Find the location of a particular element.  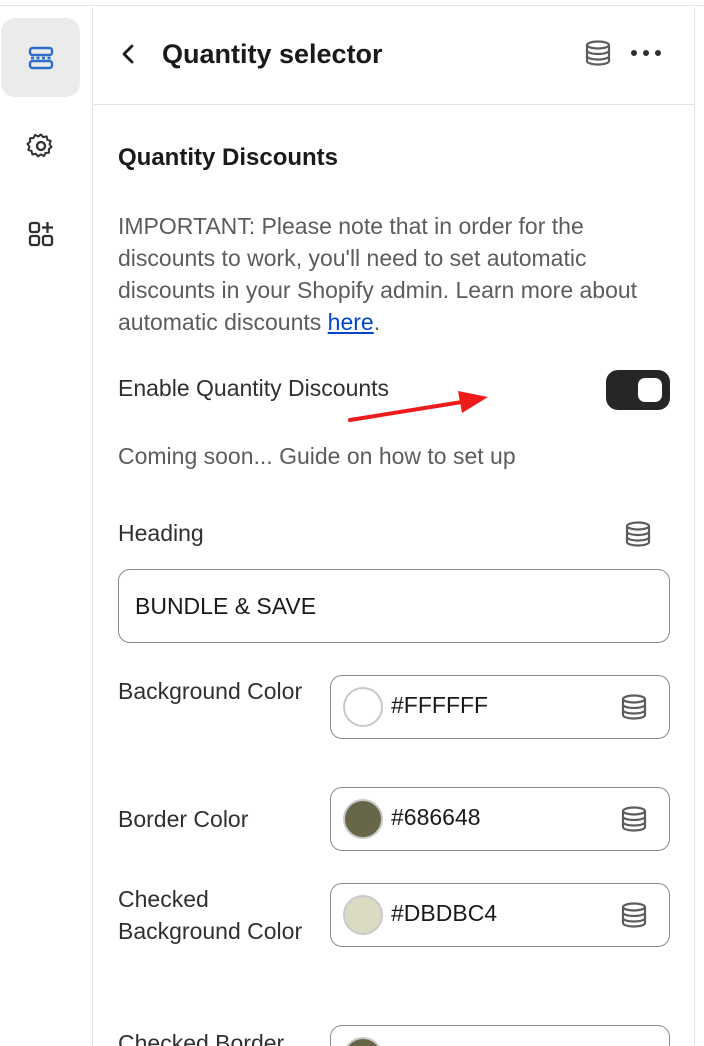

heading-label: Heading is located at coordinates (161, 533).